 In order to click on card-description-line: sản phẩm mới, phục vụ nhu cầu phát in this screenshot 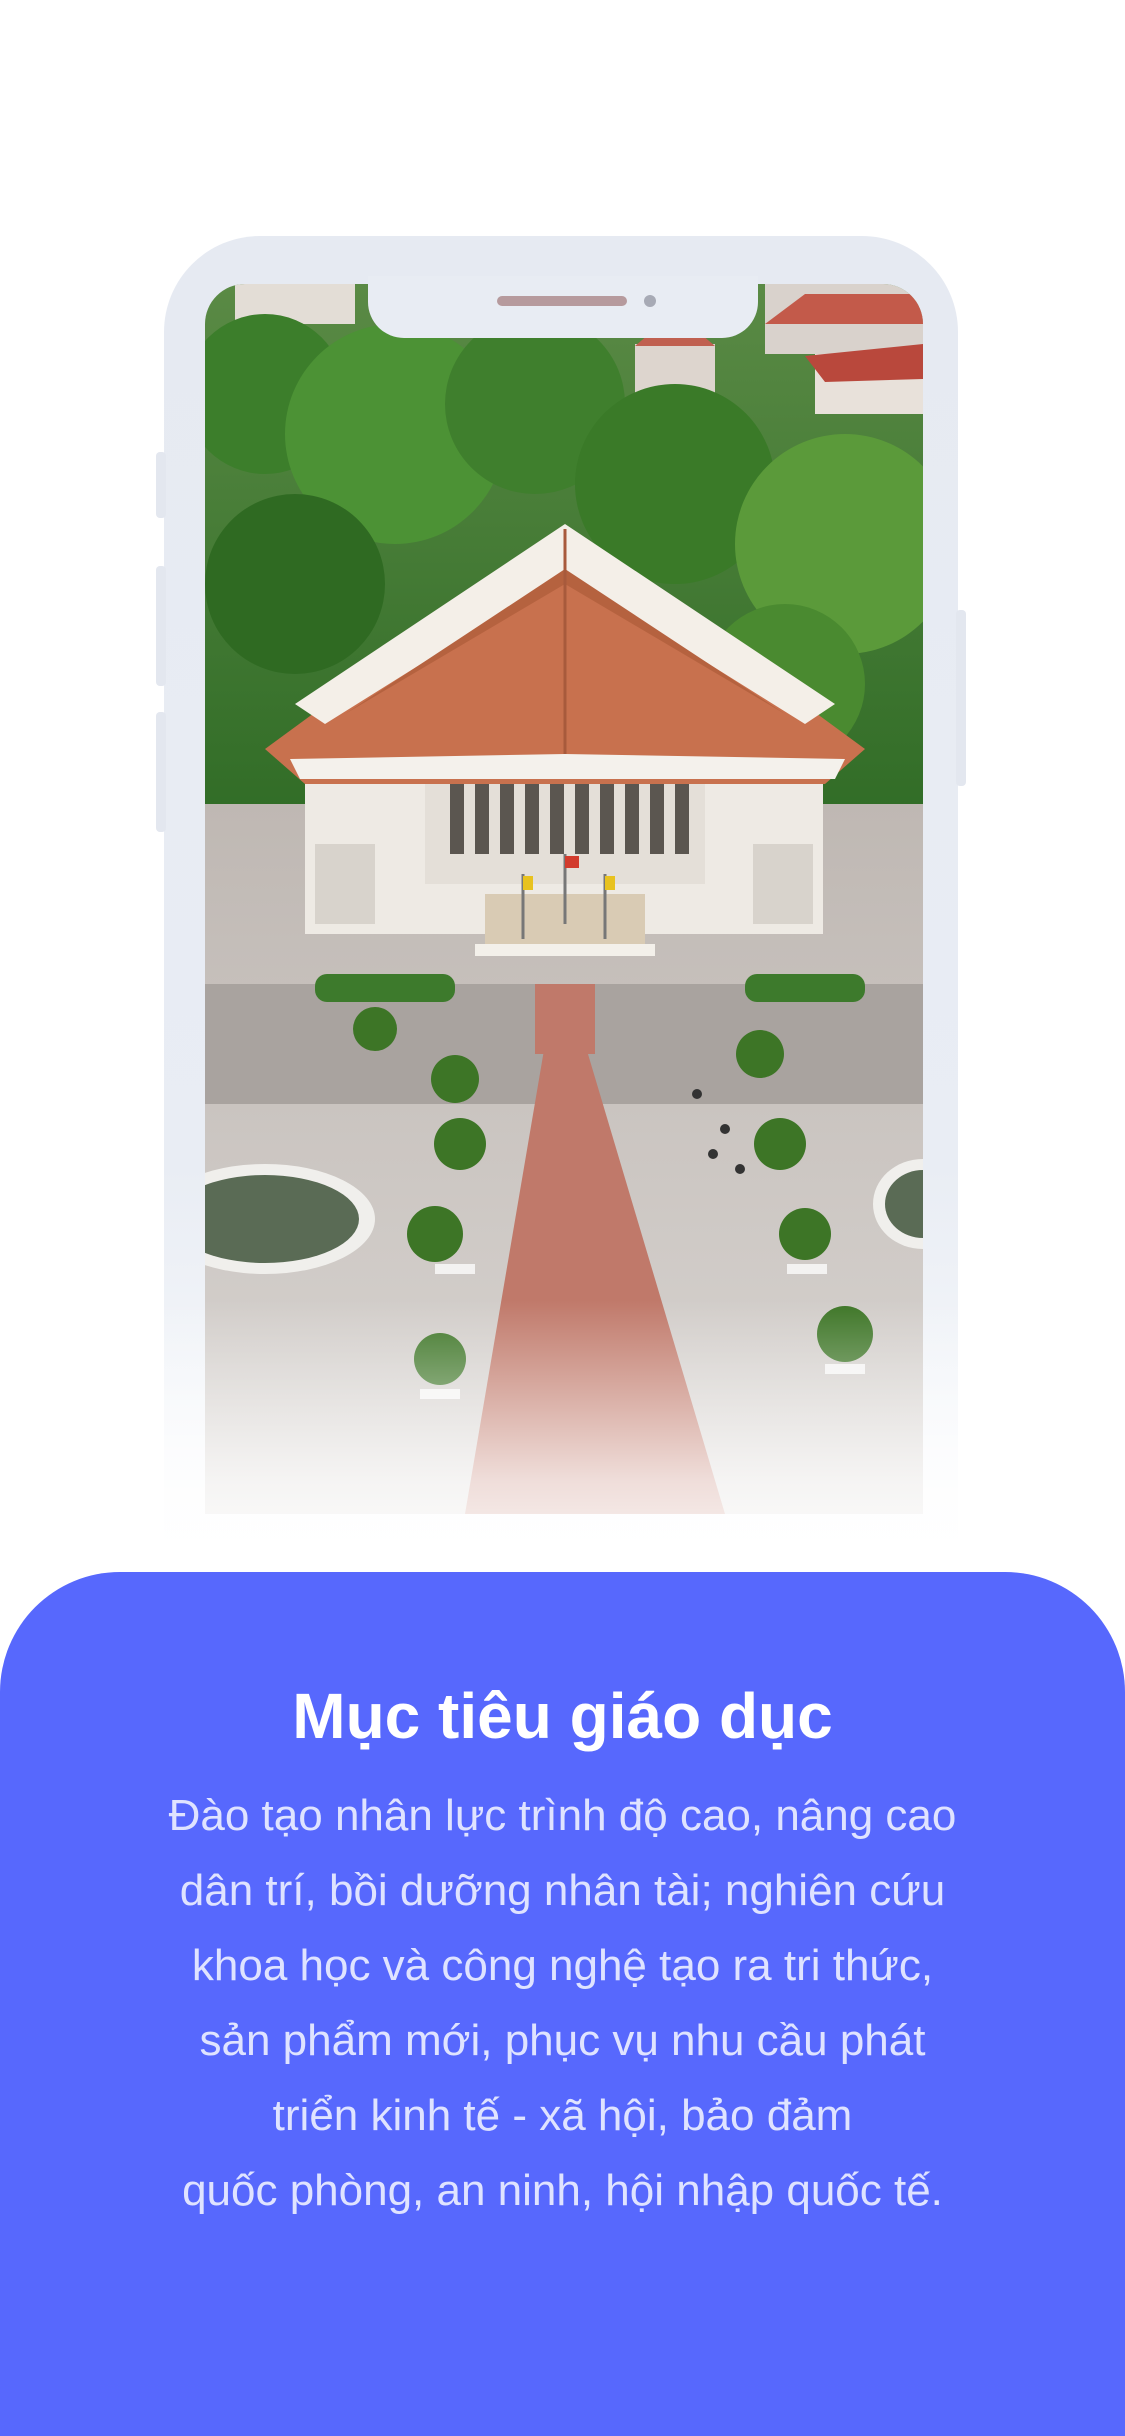, I will do `click(562, 2040)`.